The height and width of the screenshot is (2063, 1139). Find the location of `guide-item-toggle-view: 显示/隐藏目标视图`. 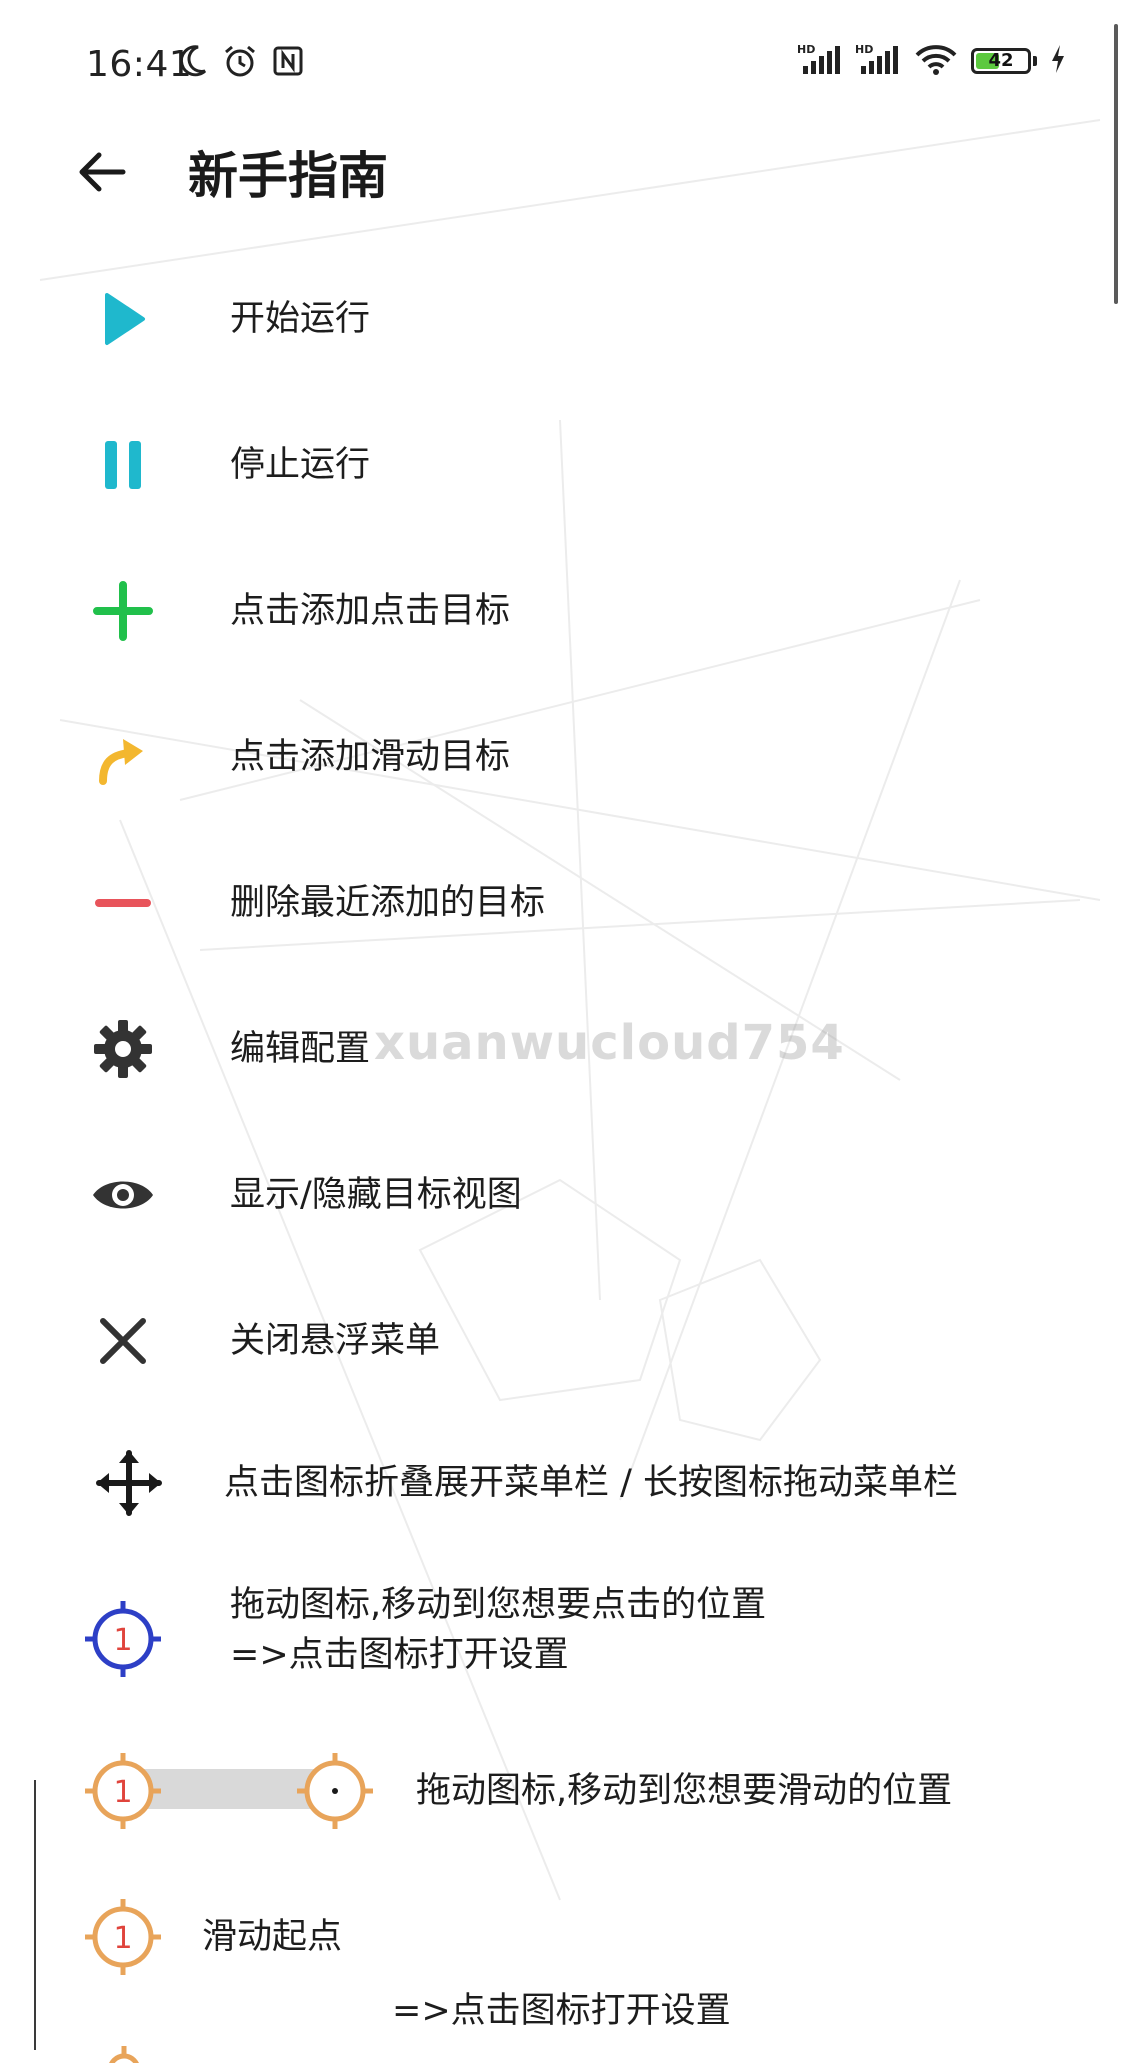

guide-item-toggle-view: 显示/隐藏目标视图 is located at coordinates (569, 1195).